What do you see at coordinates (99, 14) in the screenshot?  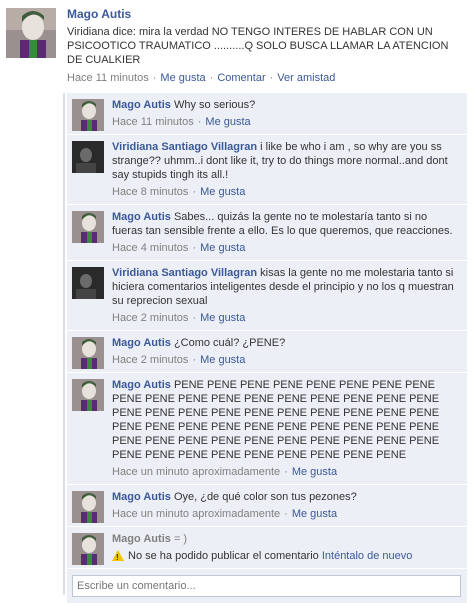 I see `post-author-name: Mago Autis` at bounding box center [99, 14].